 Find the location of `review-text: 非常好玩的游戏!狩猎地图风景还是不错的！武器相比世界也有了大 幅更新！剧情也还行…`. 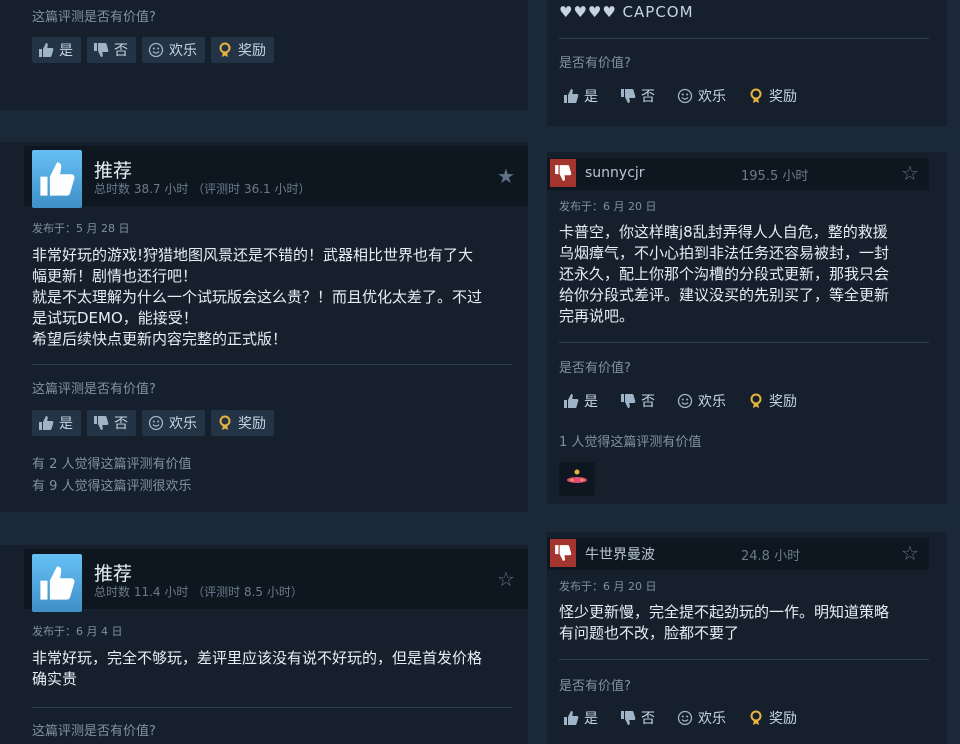

review-text: 非常好玩的游戏!狩猎地图风景还是不错的！武器相比世界也有了大 幅更新！剧情也还行… is located at coordinates (277, 297).